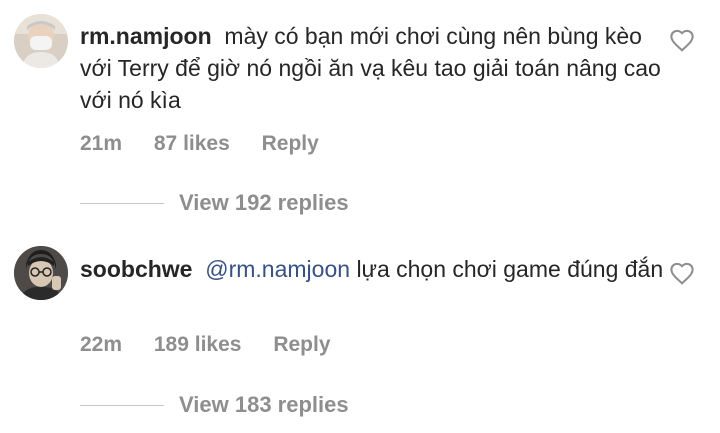 The image size is (720, 433). What do you see at coordinates (136, 269) in the screenshot?
I see `comment-username: soobchwe` at bounding box center [136, 269].